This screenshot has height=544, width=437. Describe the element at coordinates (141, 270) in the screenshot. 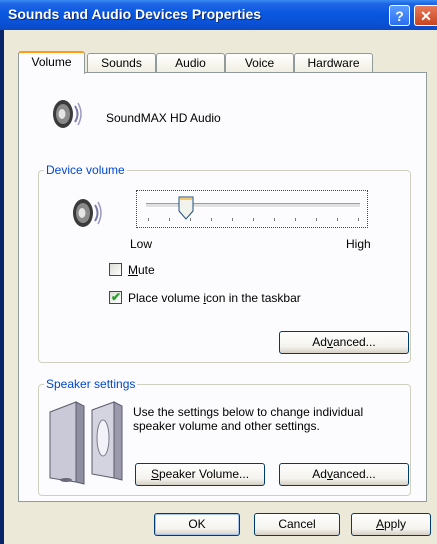

I see `mute-label: Mute` at that location.